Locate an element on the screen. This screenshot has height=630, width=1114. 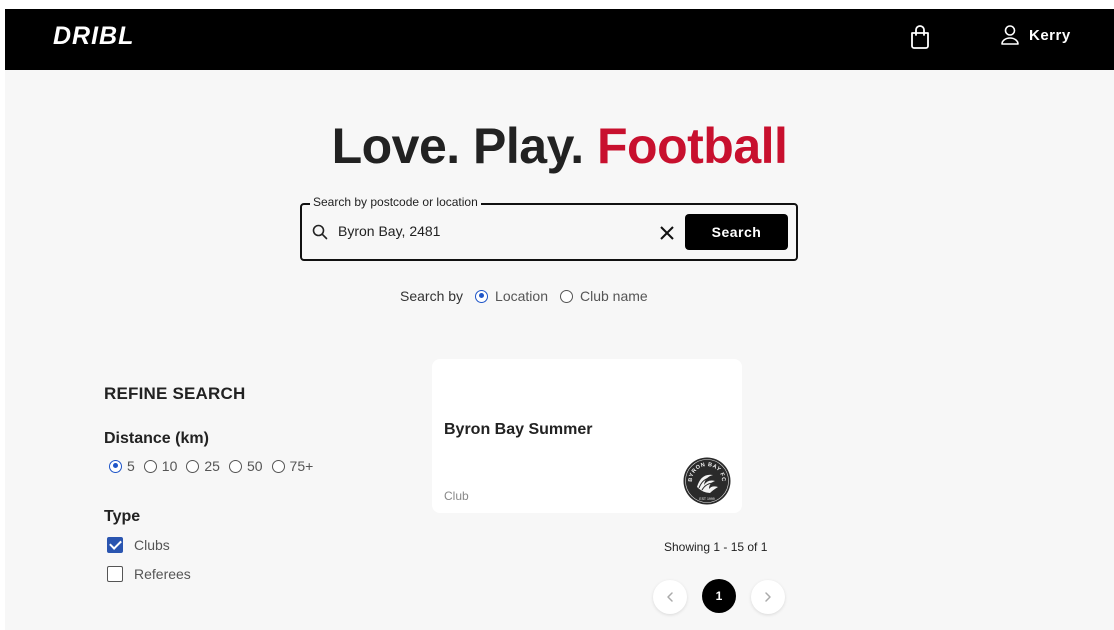
user-icon is located at coordinates (1010, 35).